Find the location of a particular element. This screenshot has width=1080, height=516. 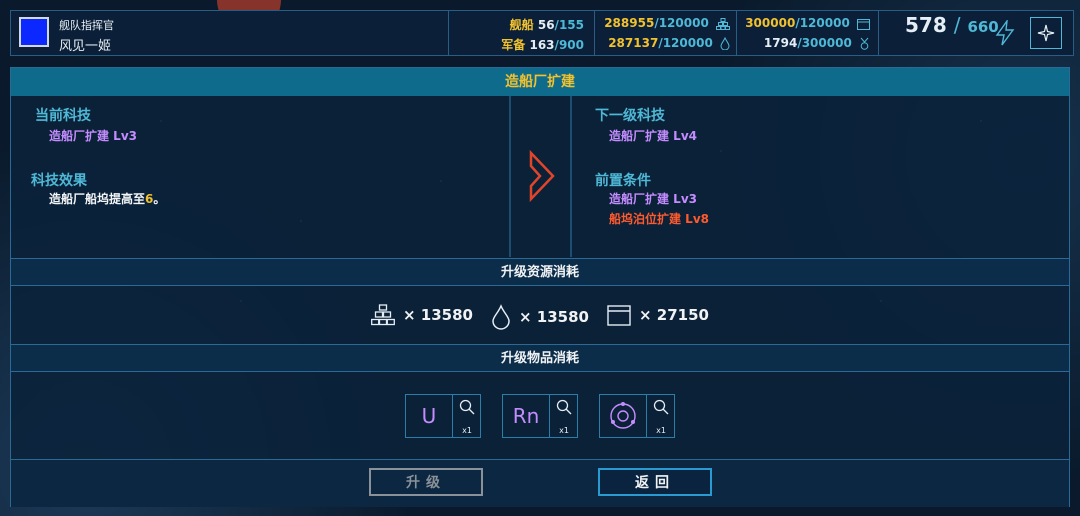

item-symbol is located at coordinates (623, 416).